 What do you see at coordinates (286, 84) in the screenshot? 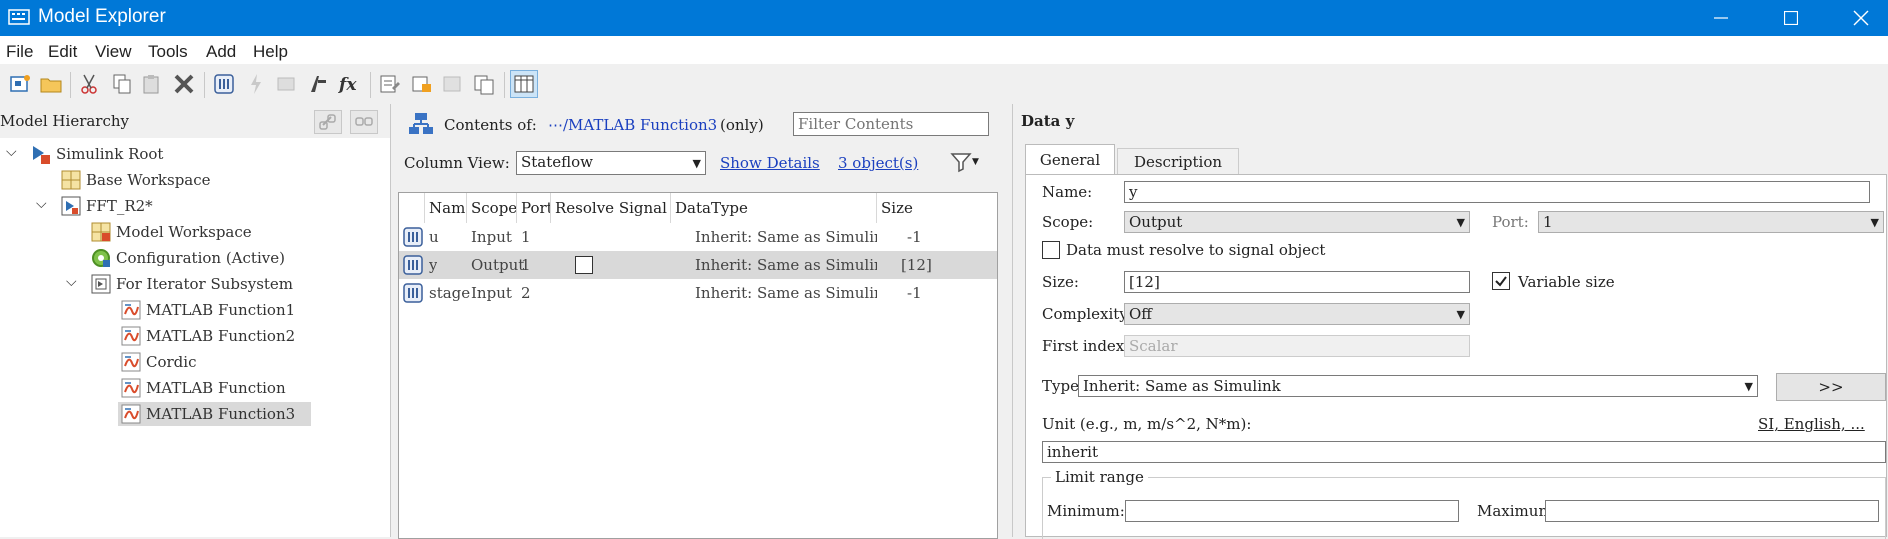
I see `add-message-button` at bounding box center [286, 84].